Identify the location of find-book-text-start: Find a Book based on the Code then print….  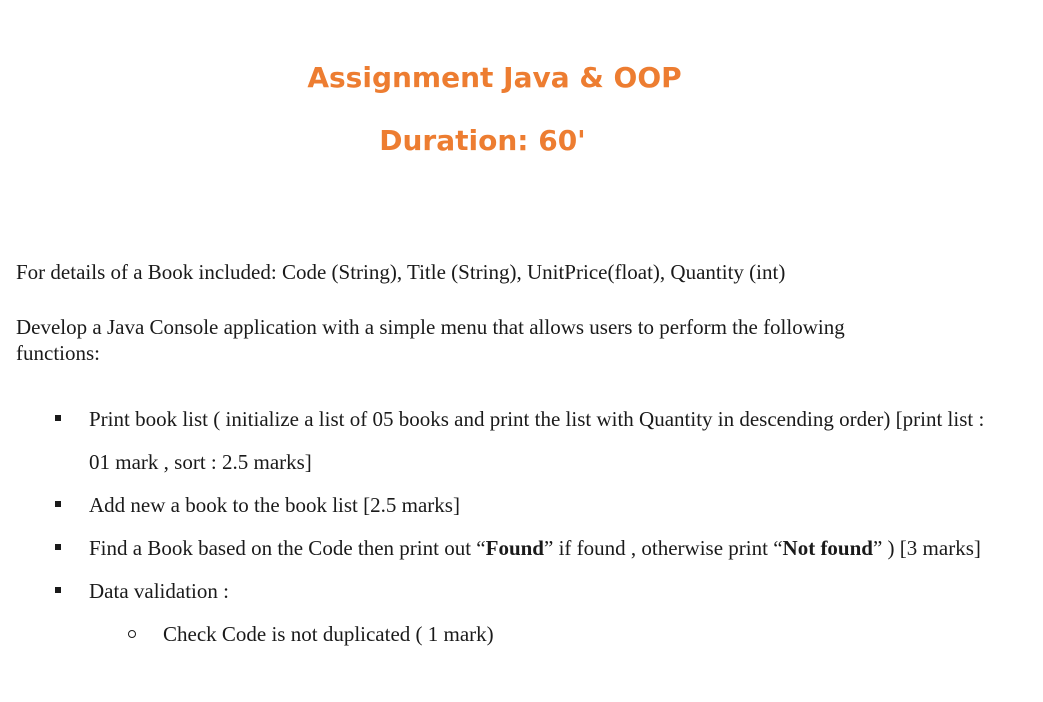
(287, 548).